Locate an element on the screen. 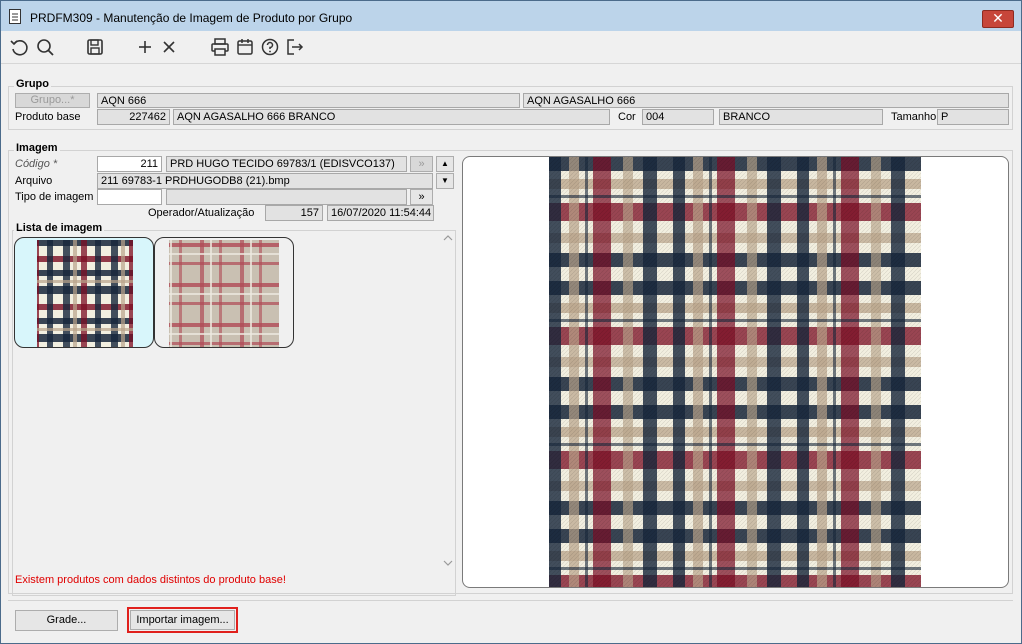 The image size is (1022, 644). tamanho-field: P is located at coordinates (973, 117).